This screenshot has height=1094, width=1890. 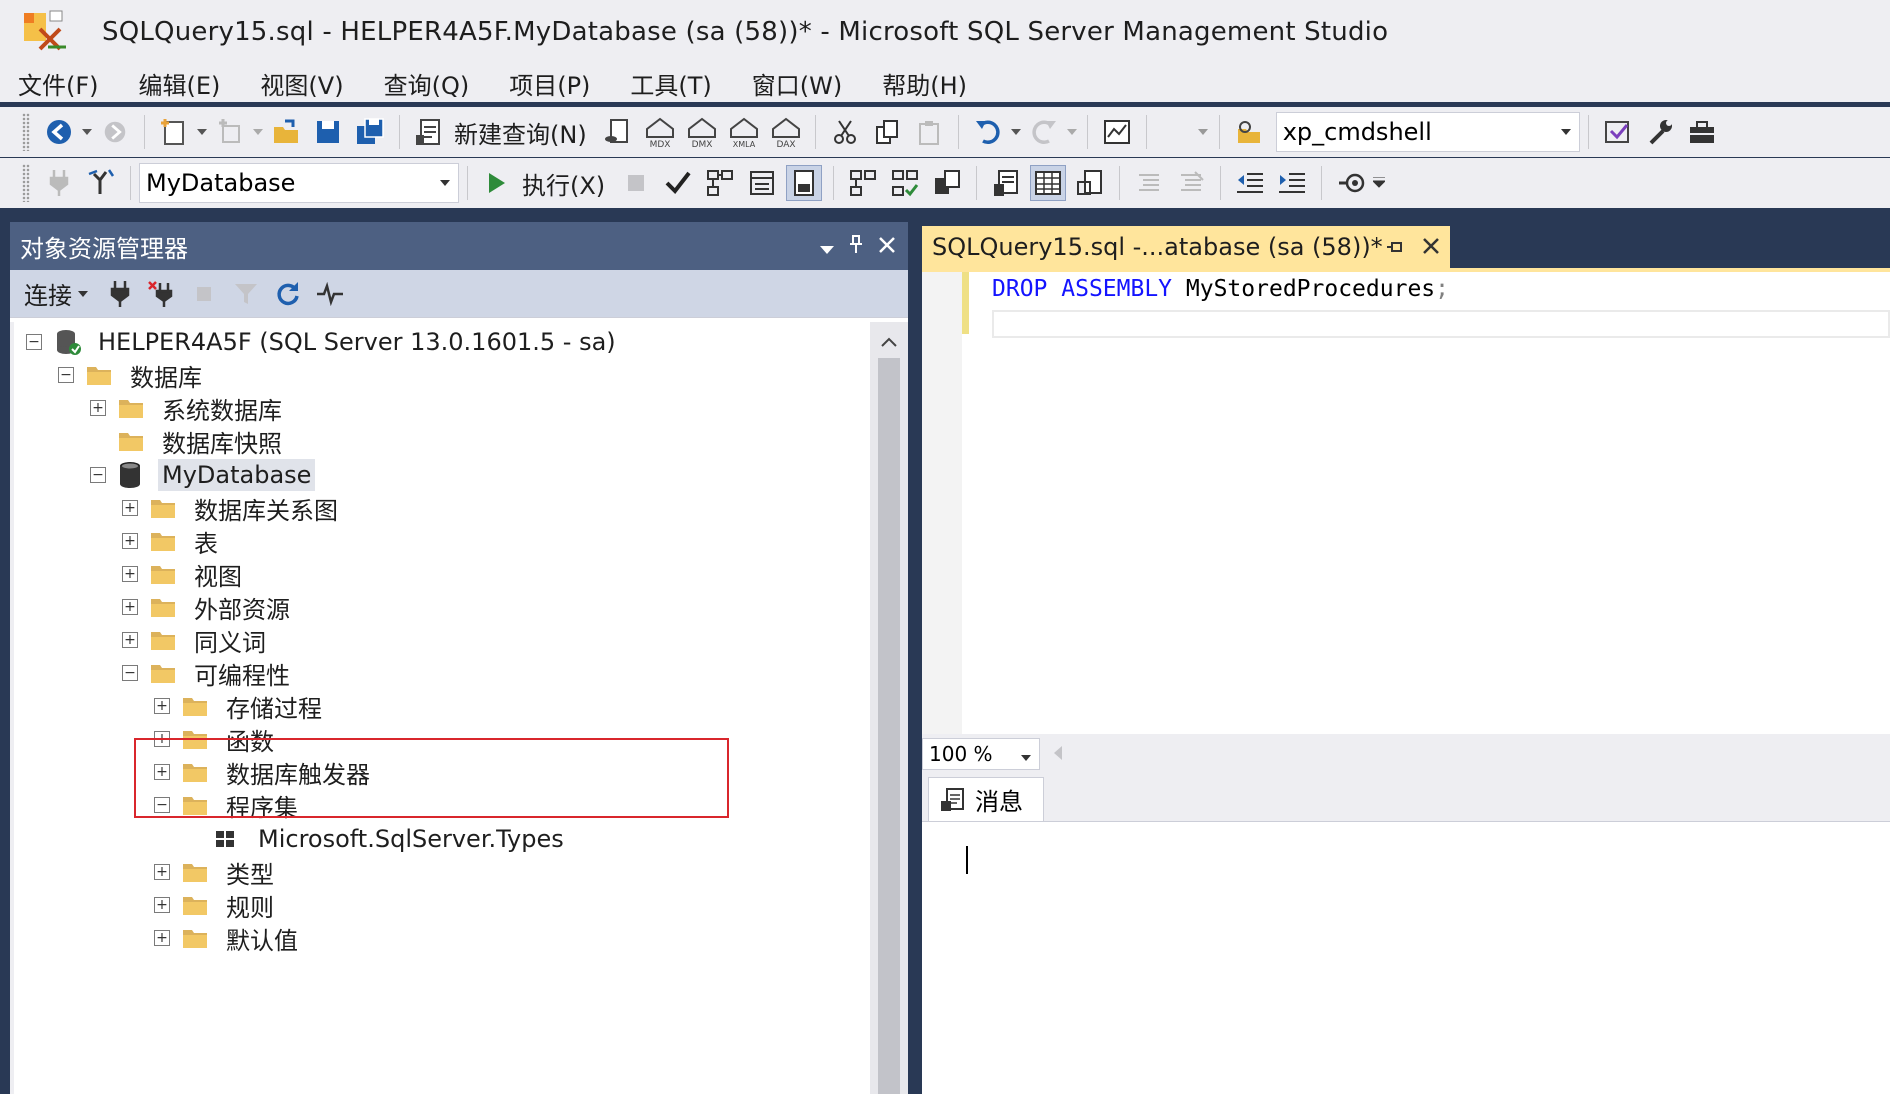 What do you see at coordinates (180, 83) in the screenshot?
I see `menu-edit: 编辑(E)` at bounding box center [180, 83].